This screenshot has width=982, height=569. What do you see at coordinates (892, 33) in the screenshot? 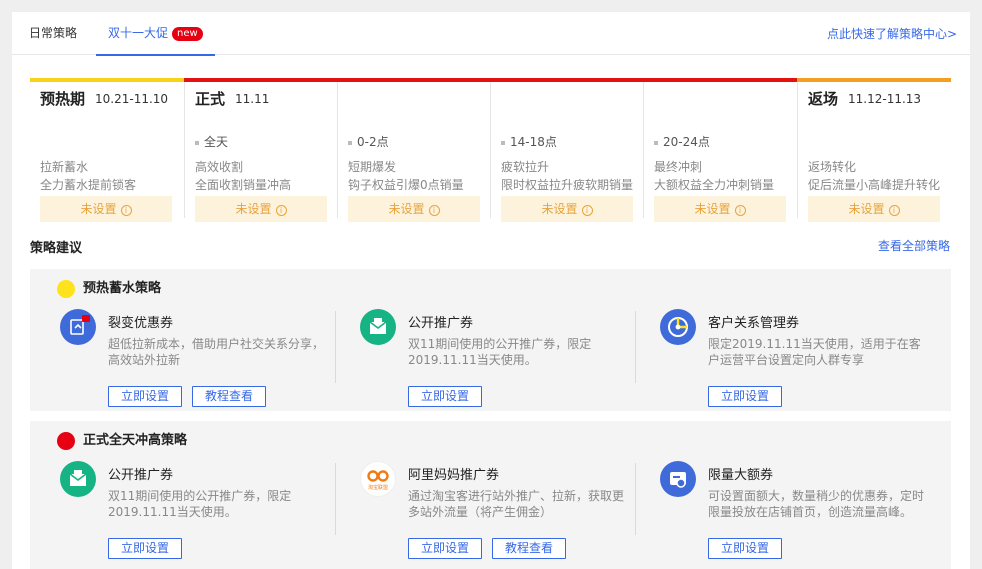
I see `strategy-center-link: 点此快速了解策略中心>` at bounding box center [892, 33].